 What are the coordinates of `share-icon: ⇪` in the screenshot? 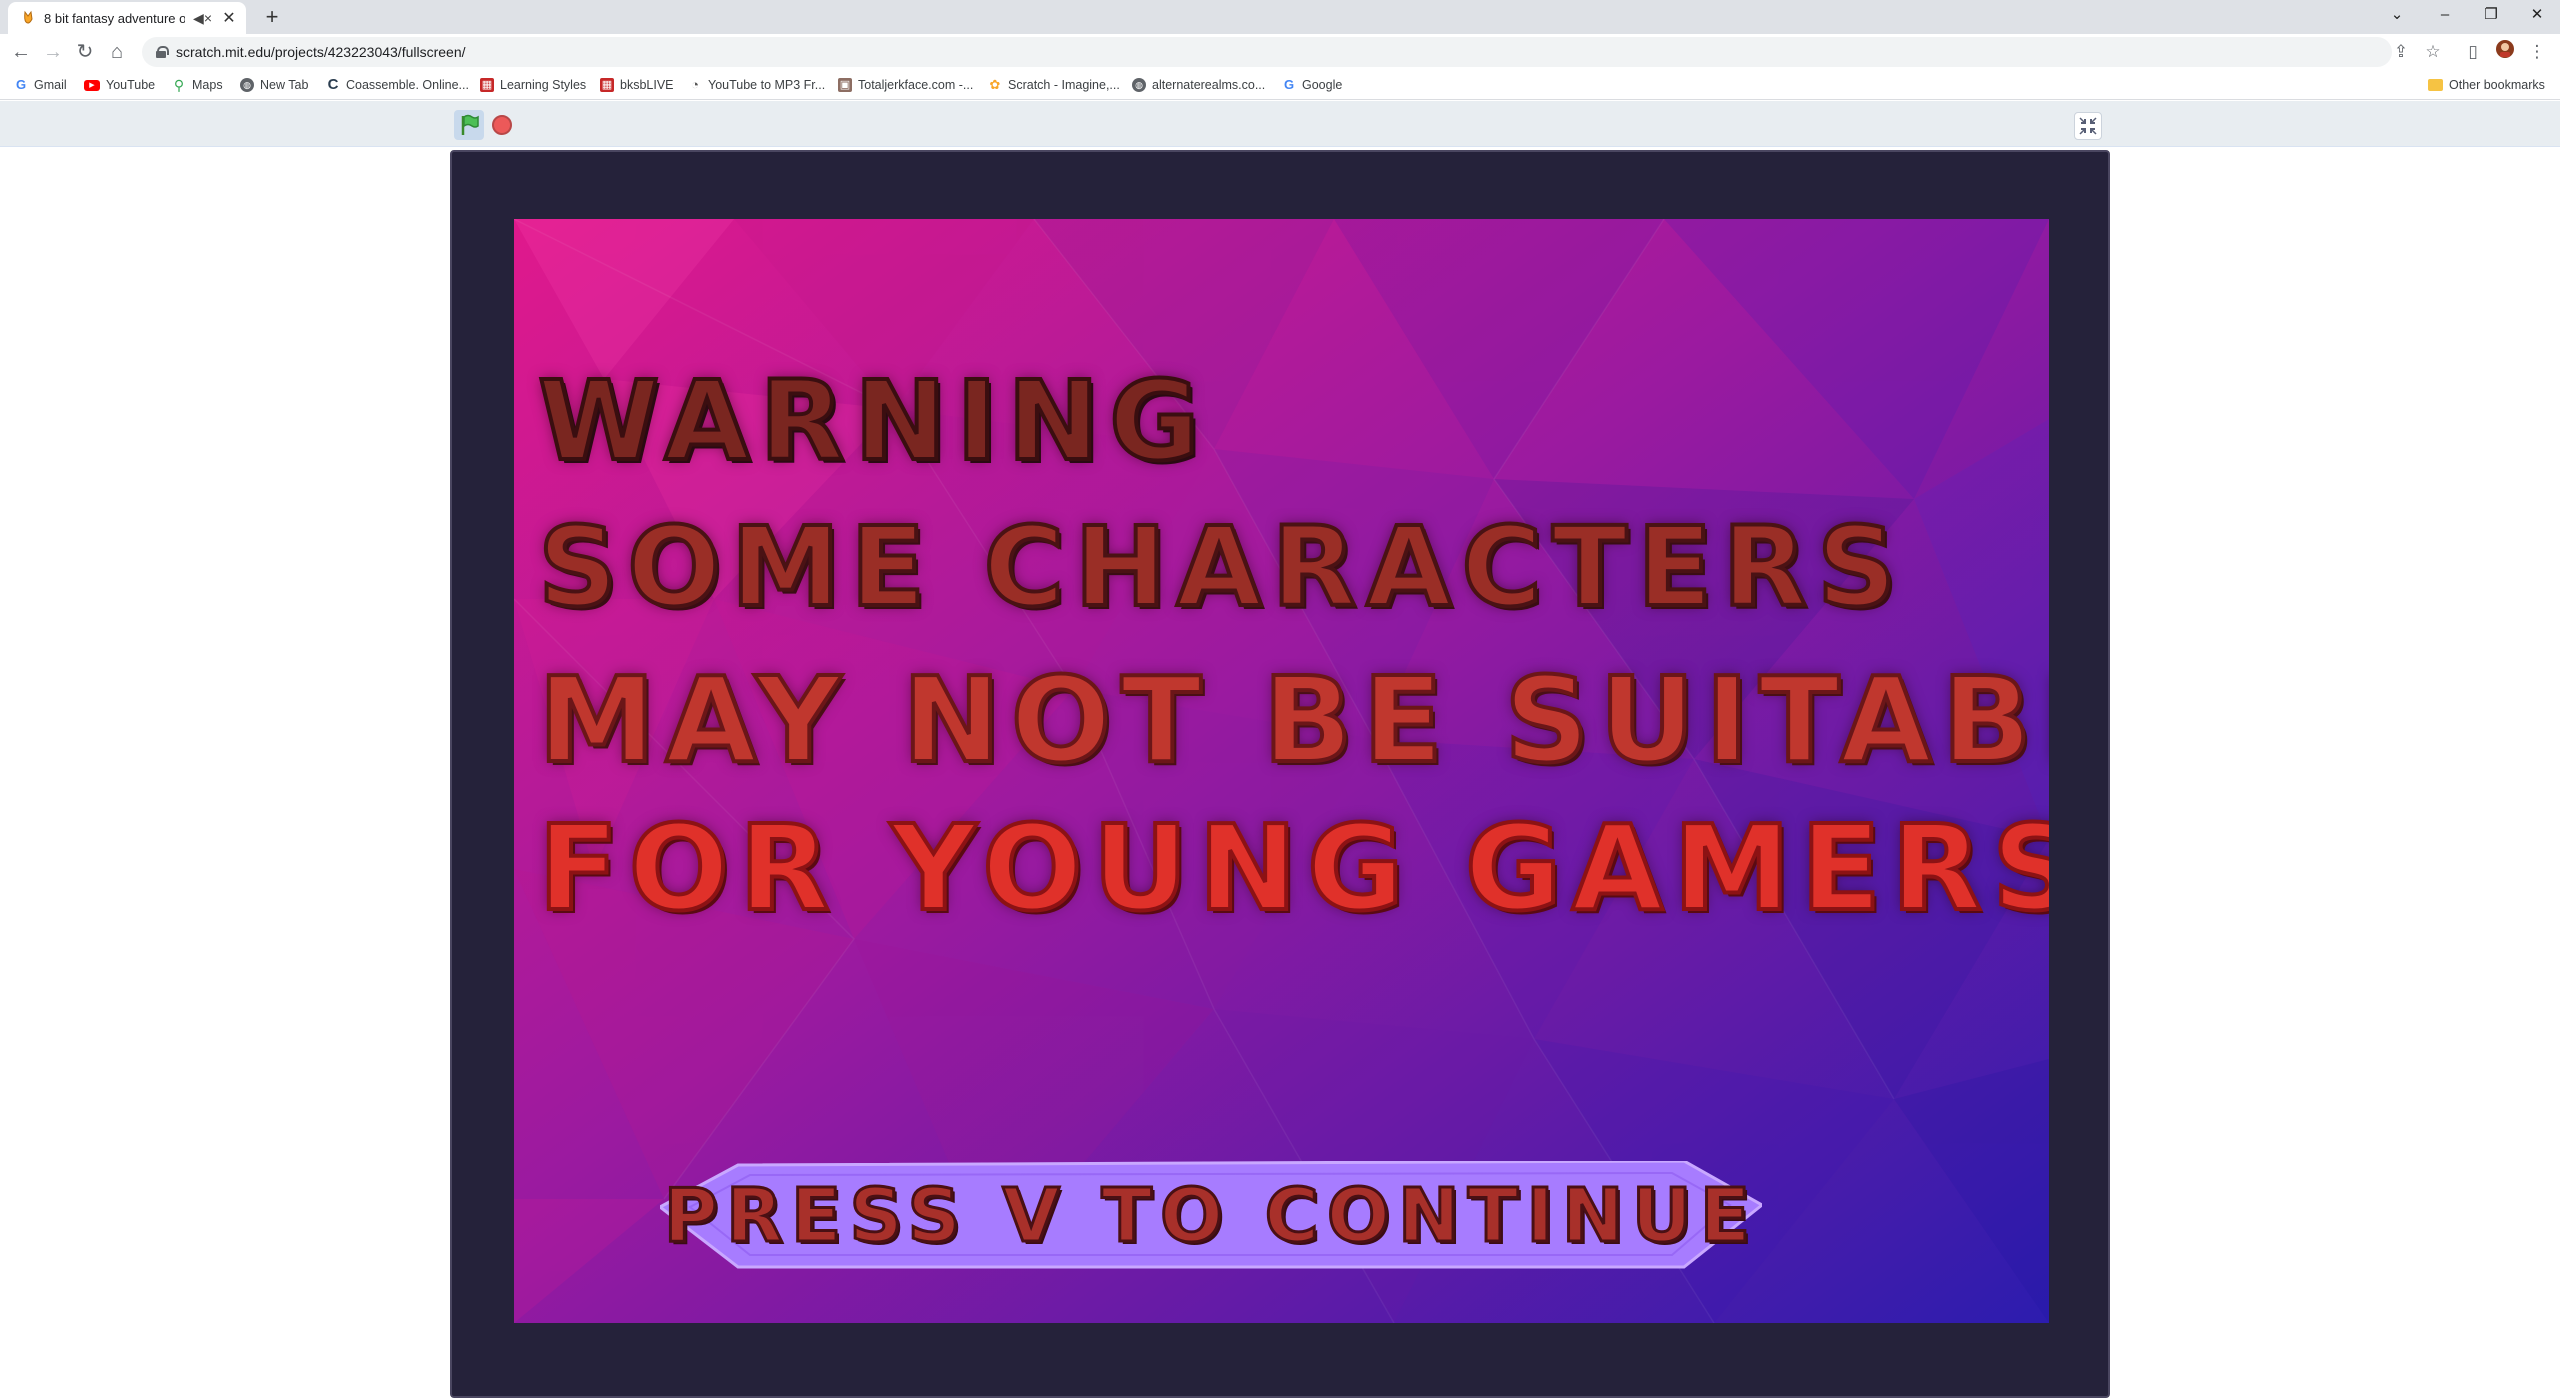 It's located at (2401, 52).